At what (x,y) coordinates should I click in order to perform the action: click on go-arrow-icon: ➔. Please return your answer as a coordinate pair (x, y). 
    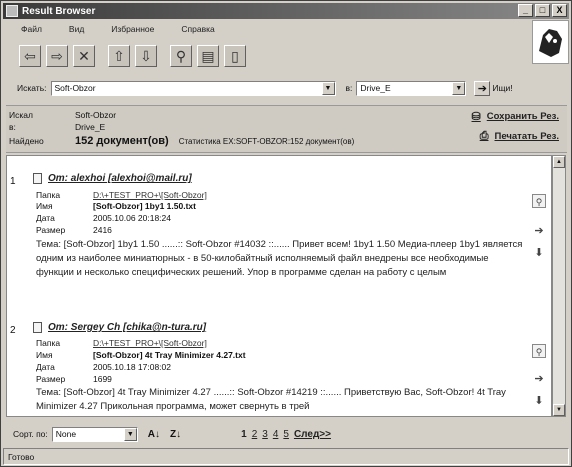
    Looking at the image, I should click on (482, 88).